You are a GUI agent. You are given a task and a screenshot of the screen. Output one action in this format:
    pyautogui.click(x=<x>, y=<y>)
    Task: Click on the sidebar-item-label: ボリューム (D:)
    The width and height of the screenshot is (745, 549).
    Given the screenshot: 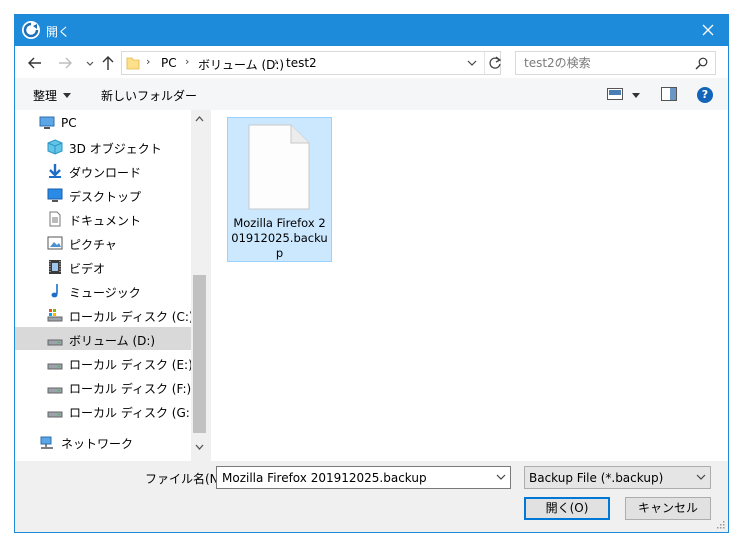 What is the action you would take?
    pyautogui.click(x=112, y=341)
    